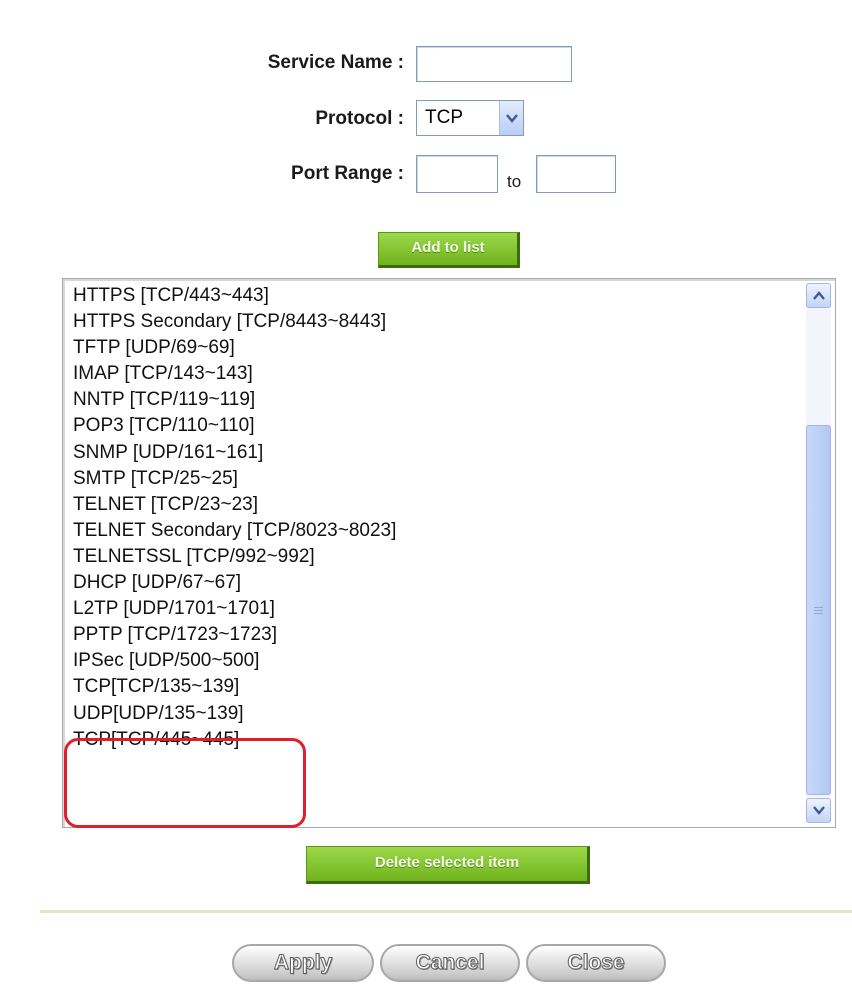 This screenshot has height=984, width=852. Describe the element at coordinates (457, 174) in the screenshot. I see `port-from-input` at that location.